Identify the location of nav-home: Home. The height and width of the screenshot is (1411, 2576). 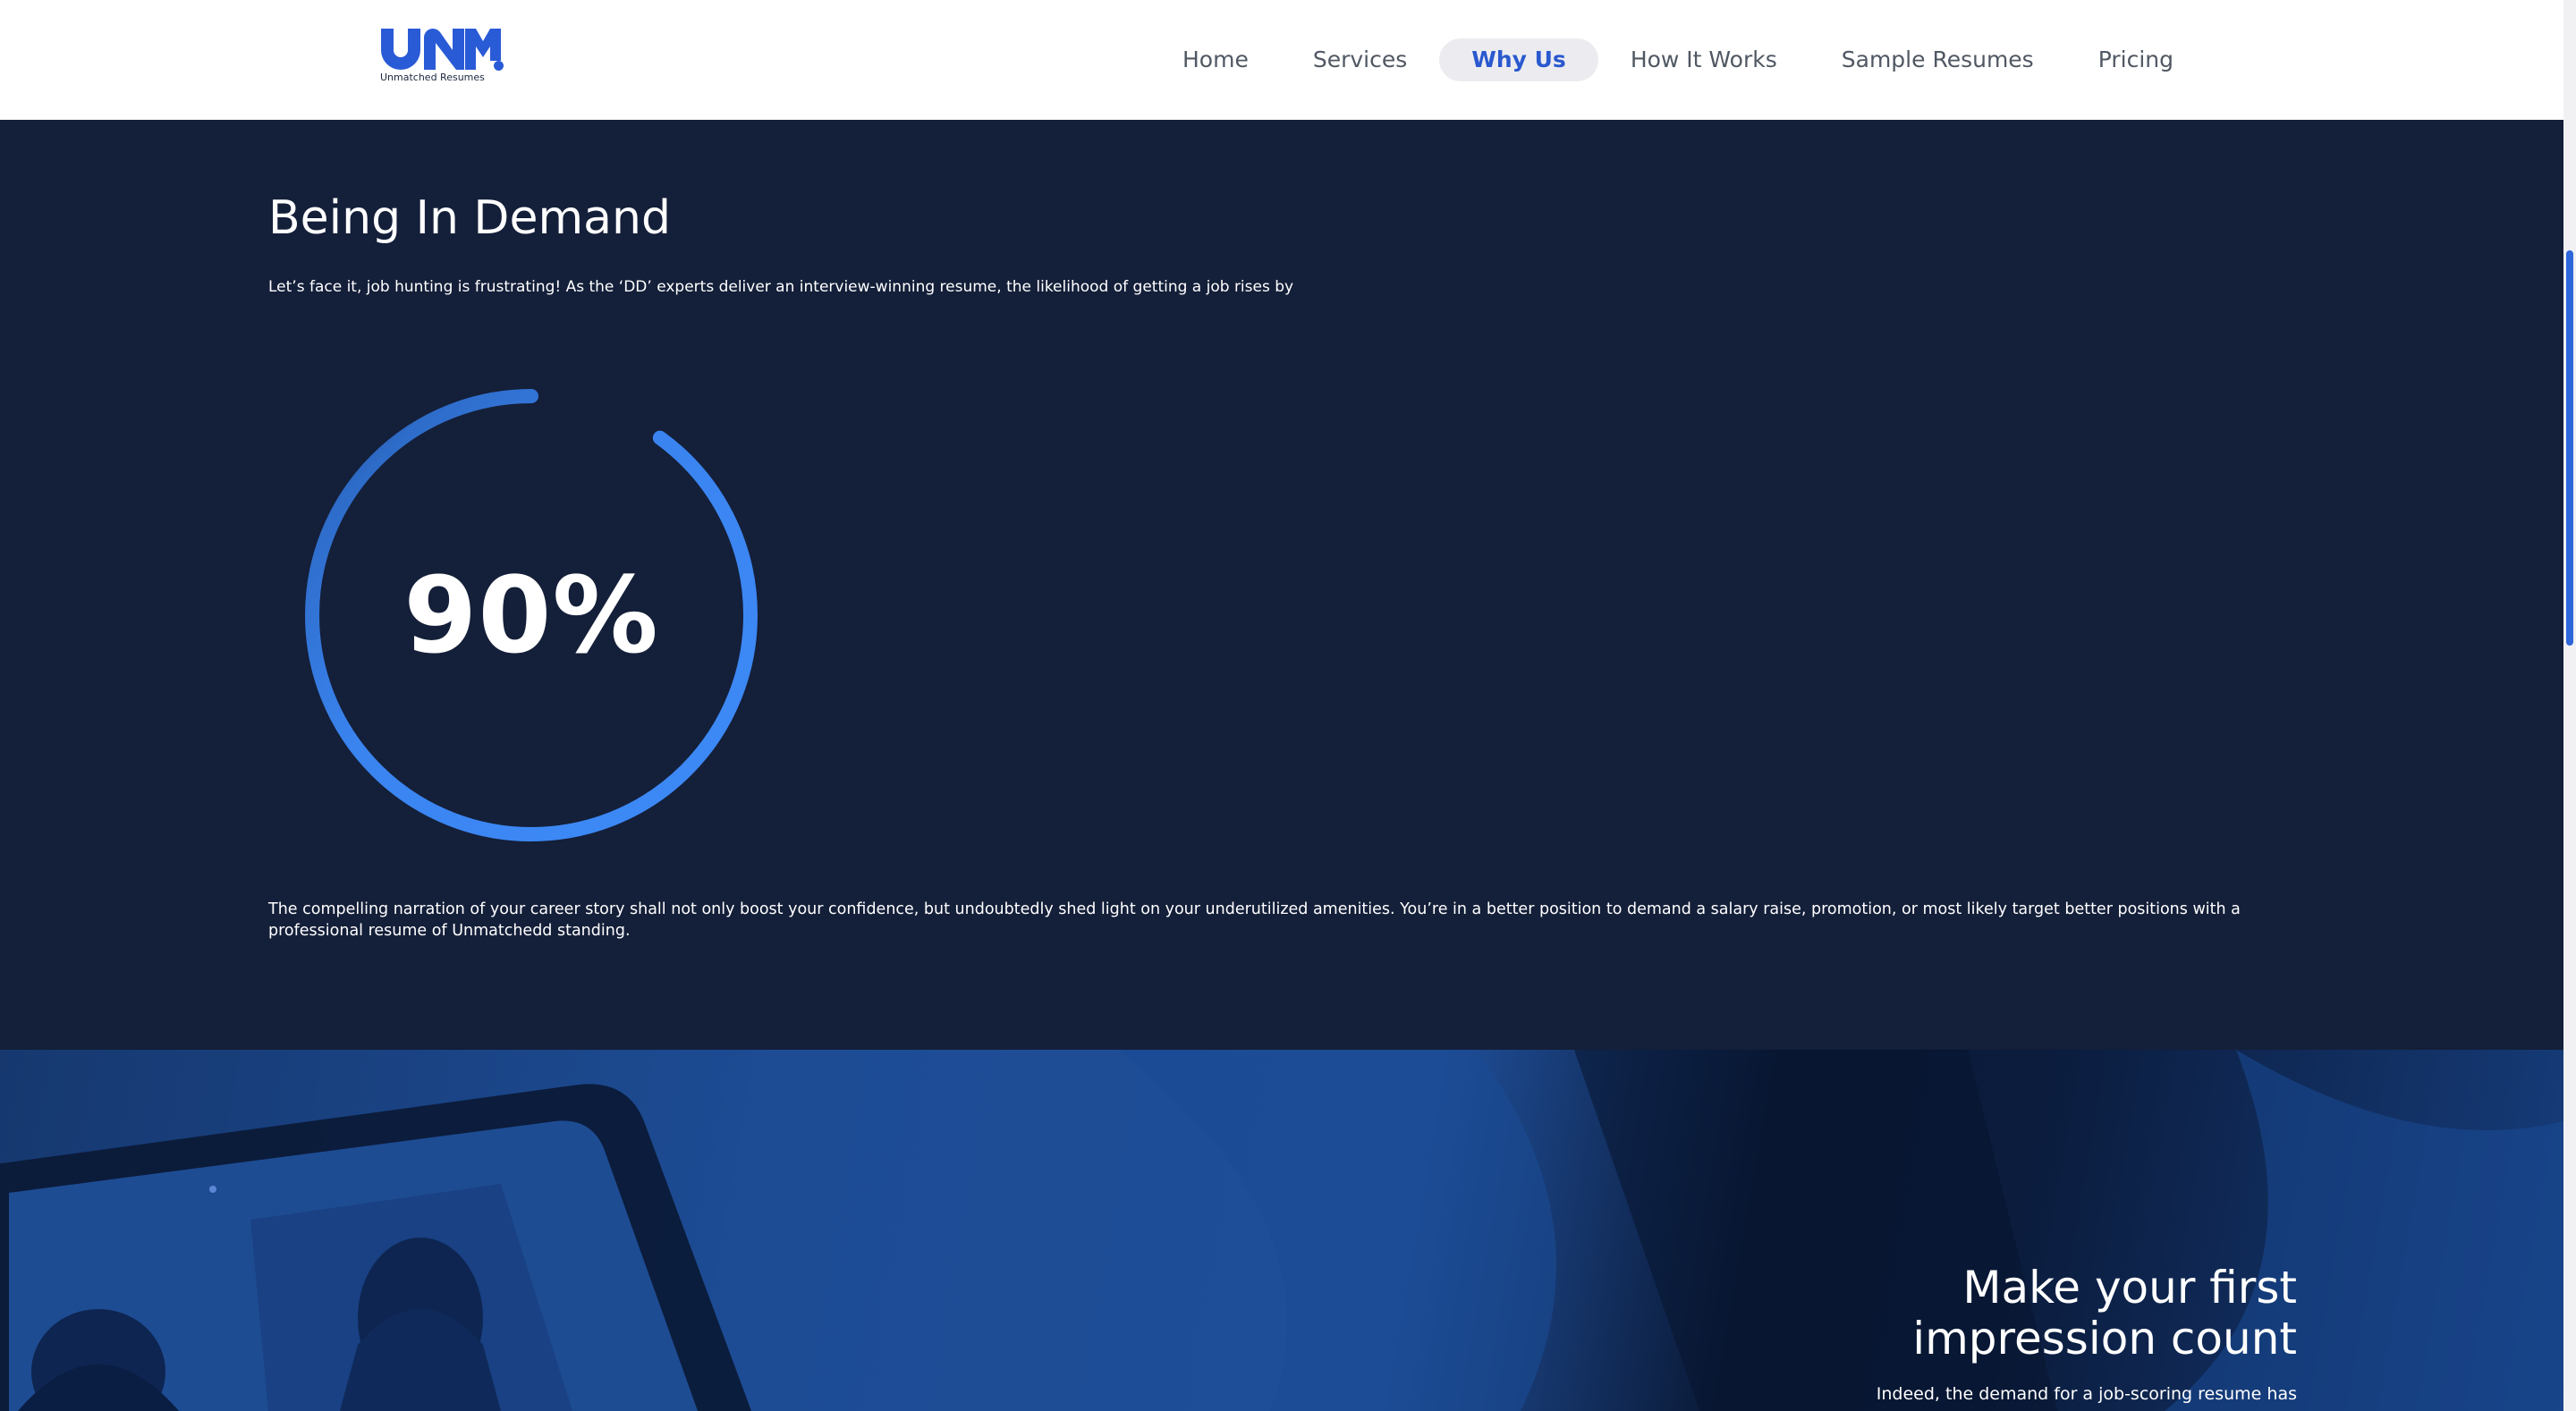
(1215, 60).